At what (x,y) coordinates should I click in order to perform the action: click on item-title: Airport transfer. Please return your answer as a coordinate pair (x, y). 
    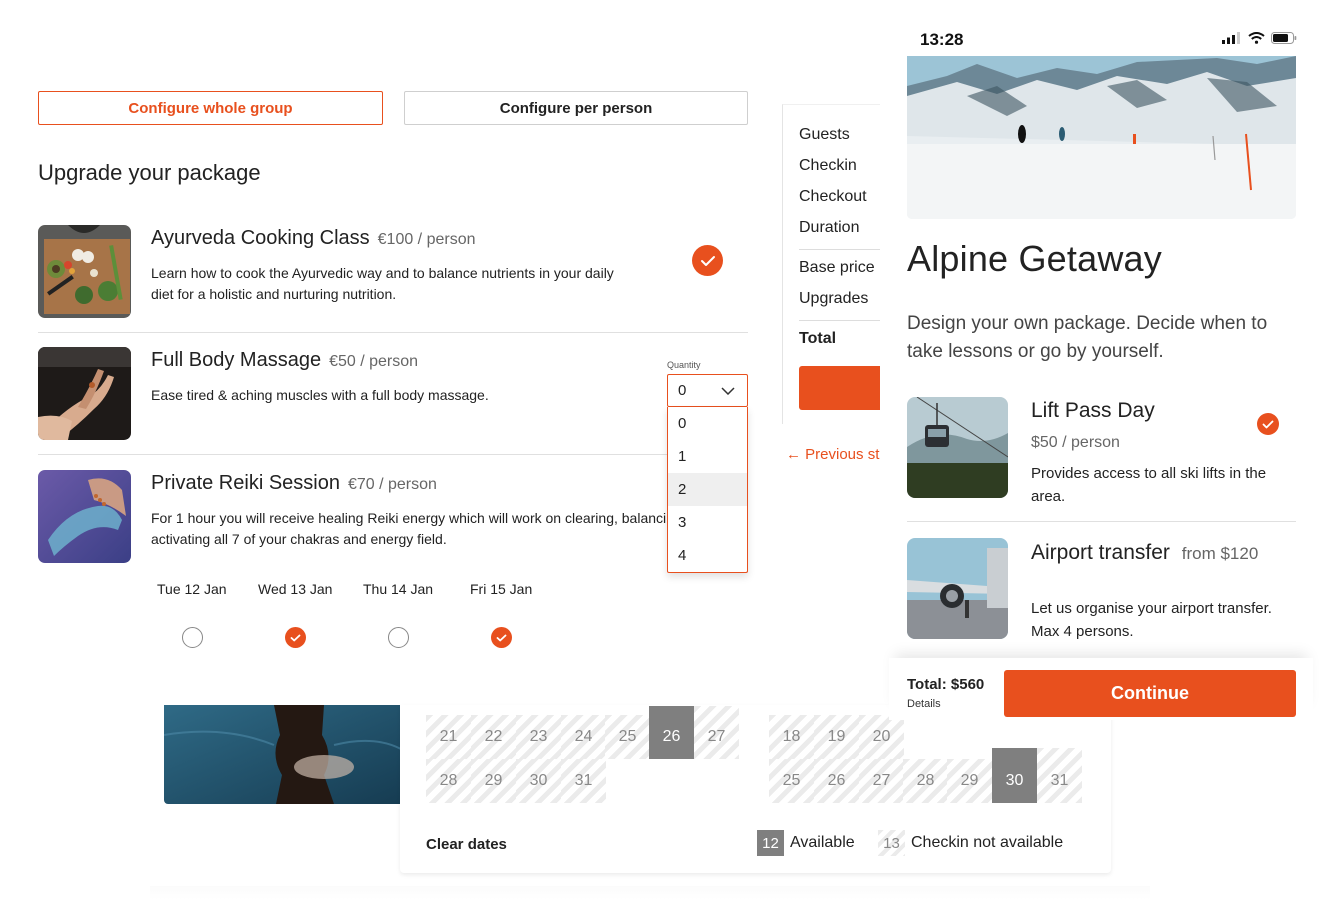
    Looking at the image, I should click on (1100, 552).